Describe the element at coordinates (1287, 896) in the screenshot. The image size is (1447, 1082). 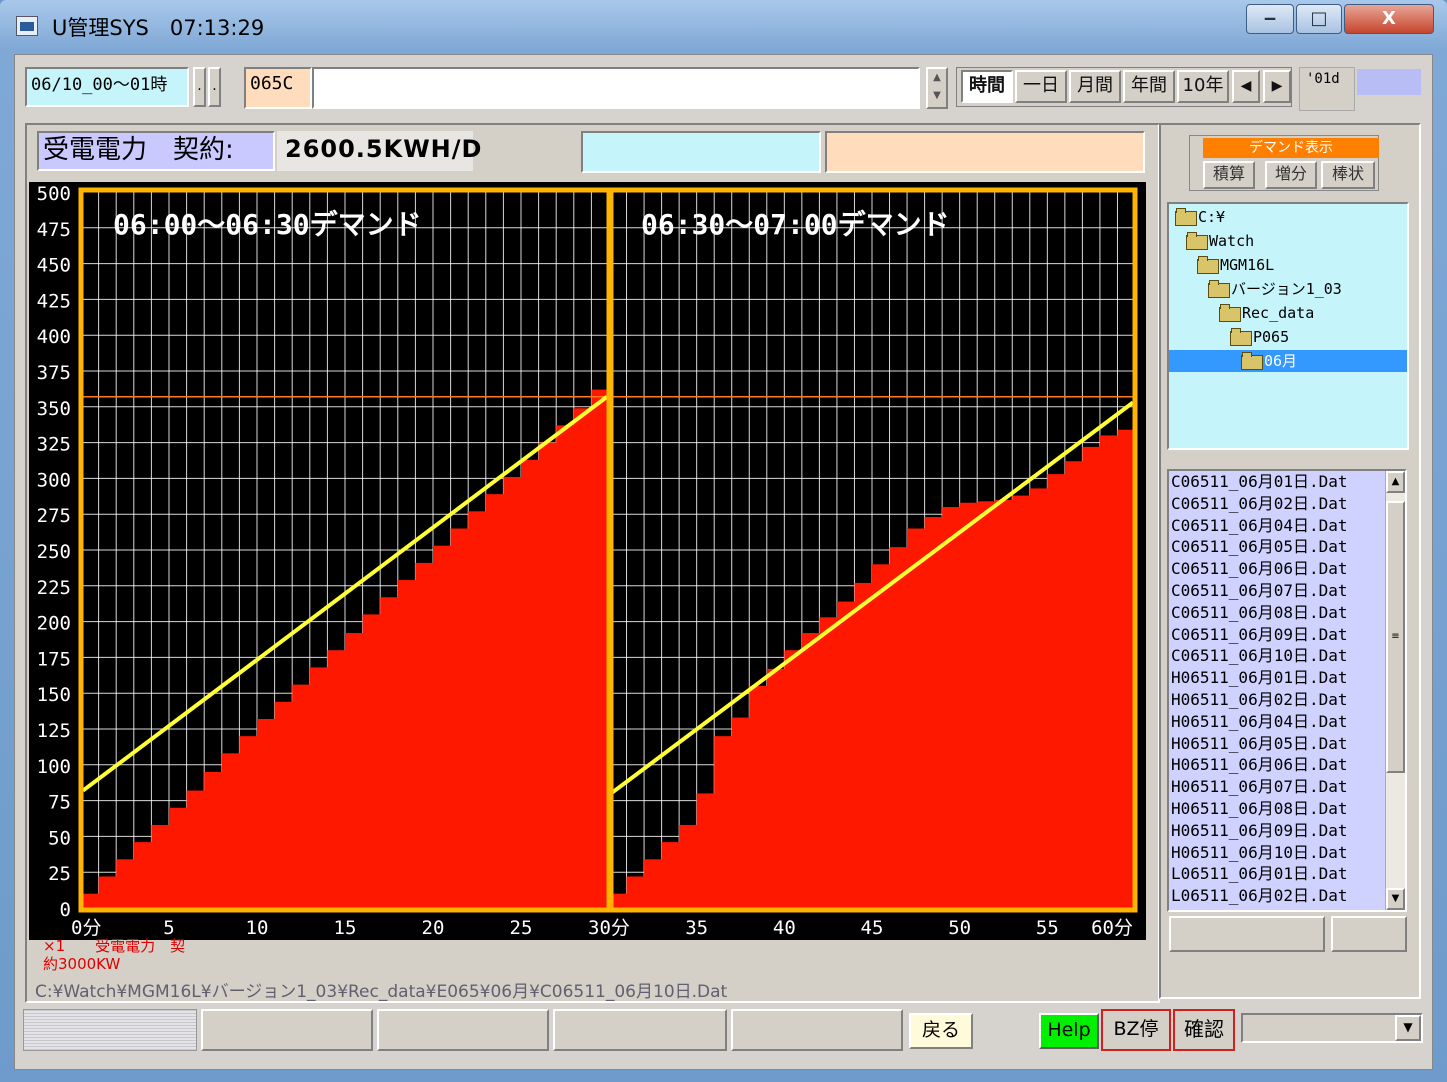
I see `file-list-item: L06511_06月02日.Dat` at that location.